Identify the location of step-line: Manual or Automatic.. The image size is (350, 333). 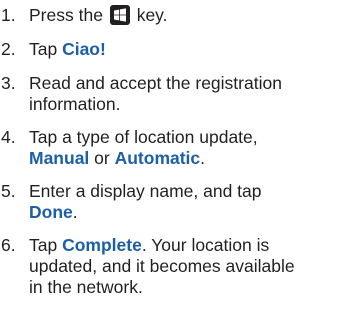
(188, 158).